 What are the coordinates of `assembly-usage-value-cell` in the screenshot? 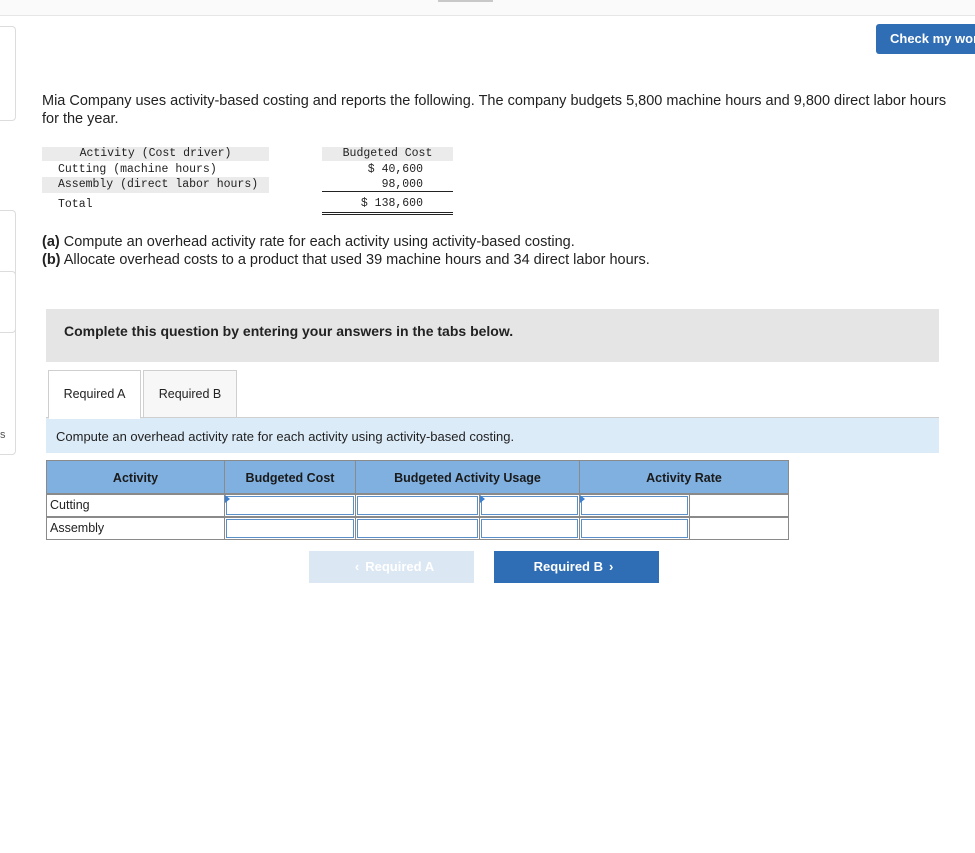 It's located at (417, 528).